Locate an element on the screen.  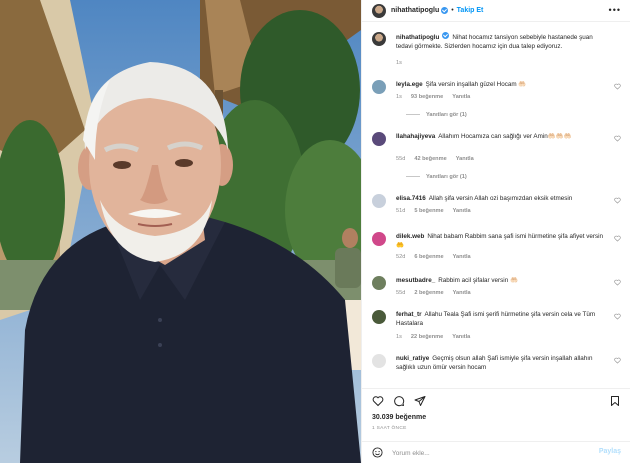
follow-button: Takip Et is located at coordinates (470, 10).